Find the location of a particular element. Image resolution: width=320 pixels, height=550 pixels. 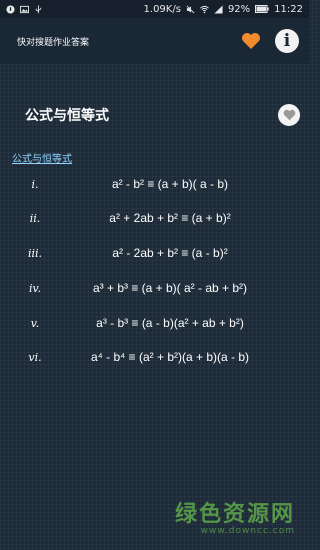

wifi-icon is located at coordinates (204, 9).